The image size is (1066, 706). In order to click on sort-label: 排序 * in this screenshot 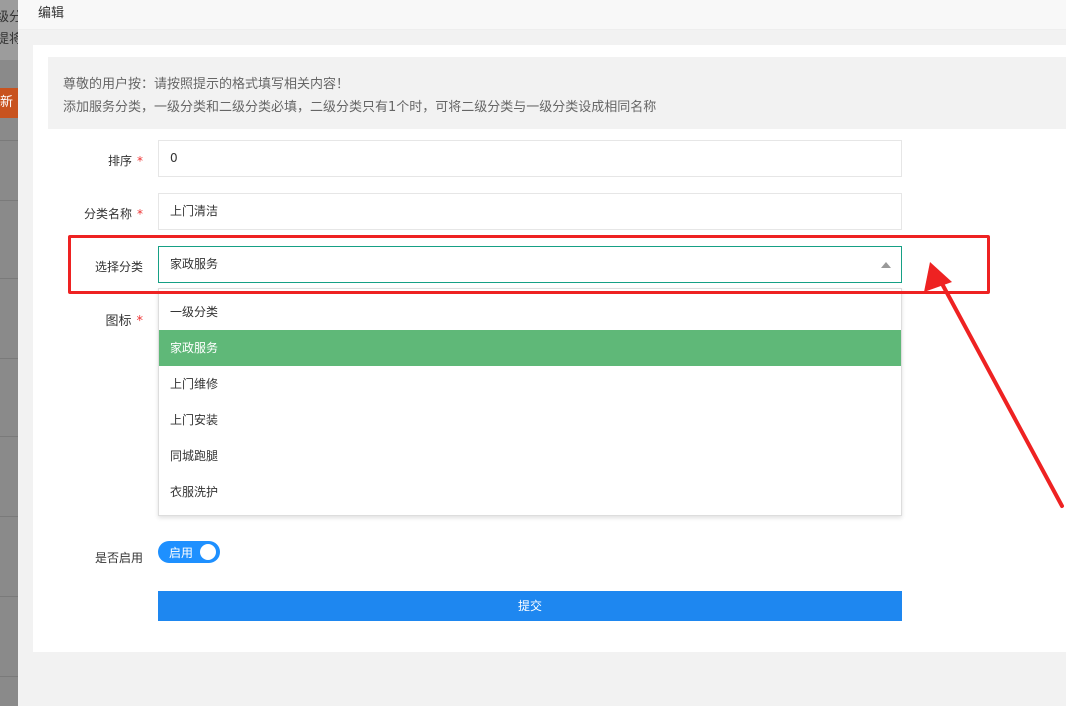, I will do `click(125, 161)`.